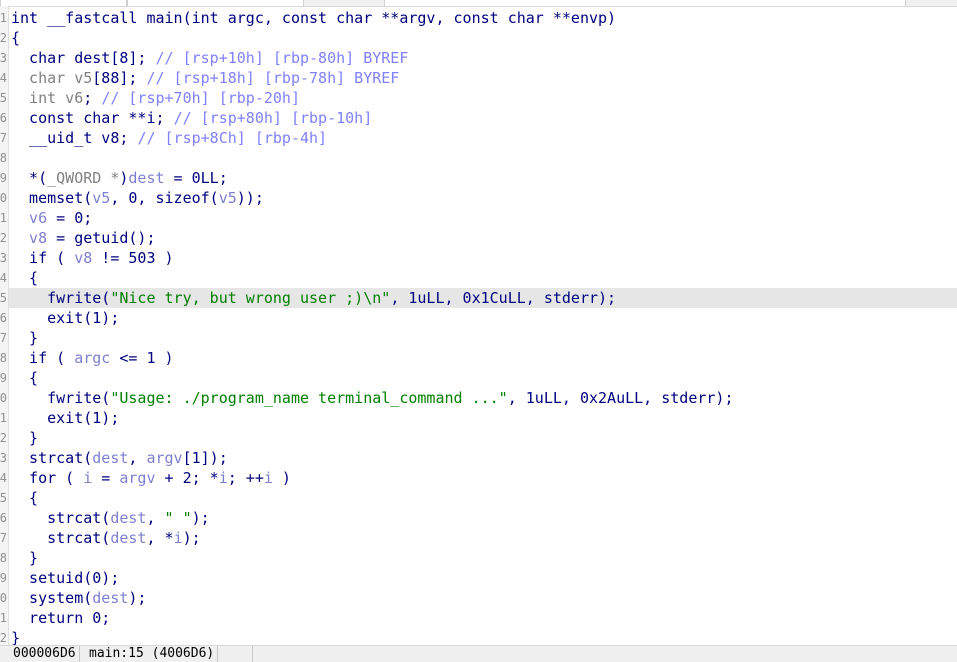 The width and height of the screenshot is (957, 662). I want to click on code-token: _QWORD *, so click(83, 178).